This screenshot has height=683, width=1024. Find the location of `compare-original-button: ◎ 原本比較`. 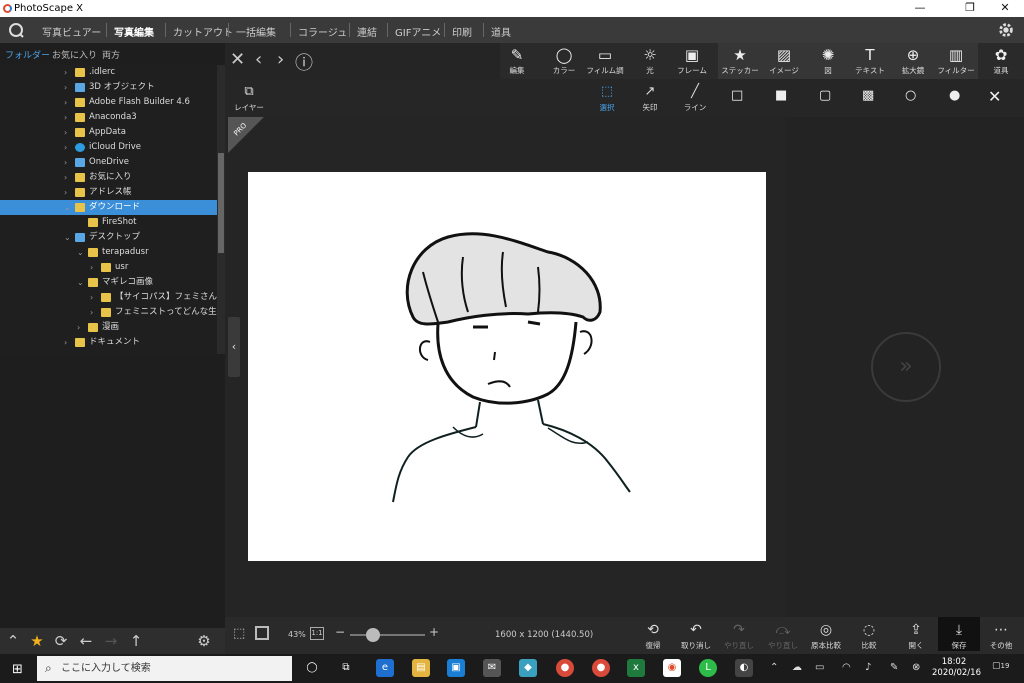

compare-original-button: ◎ 原本比較 is located at coordinates (826, 635).